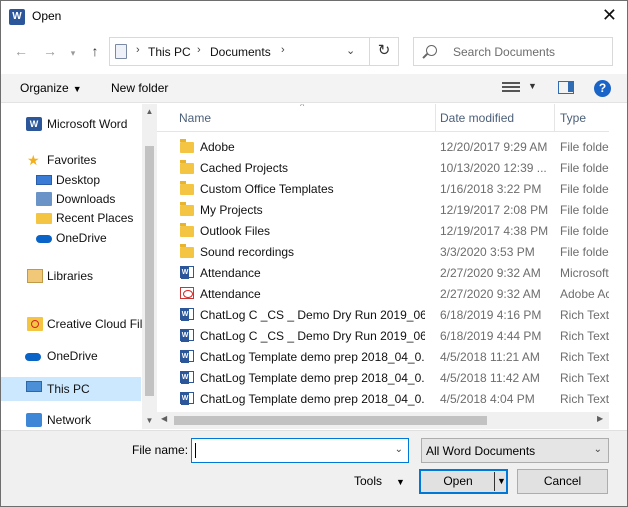  What do you see at coordinates (217, 147) in the screenshot?
I see `file-name: Adobe` at bounding box center [217, 147].